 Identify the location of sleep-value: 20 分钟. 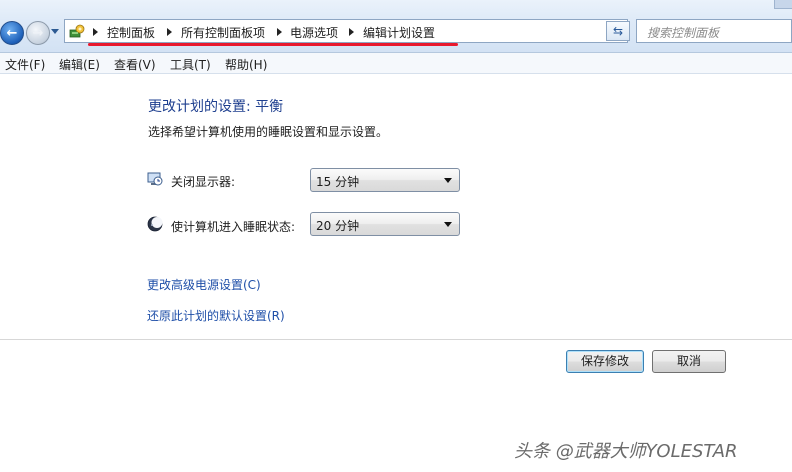
(338, 226).